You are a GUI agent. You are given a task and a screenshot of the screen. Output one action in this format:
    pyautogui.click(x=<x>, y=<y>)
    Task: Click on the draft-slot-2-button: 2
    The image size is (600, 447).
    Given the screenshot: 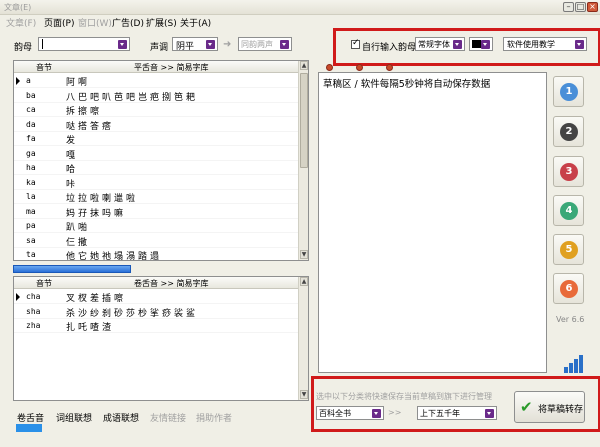 What is the action you would take?
    pyautogui.click(x=568, y=131)
    